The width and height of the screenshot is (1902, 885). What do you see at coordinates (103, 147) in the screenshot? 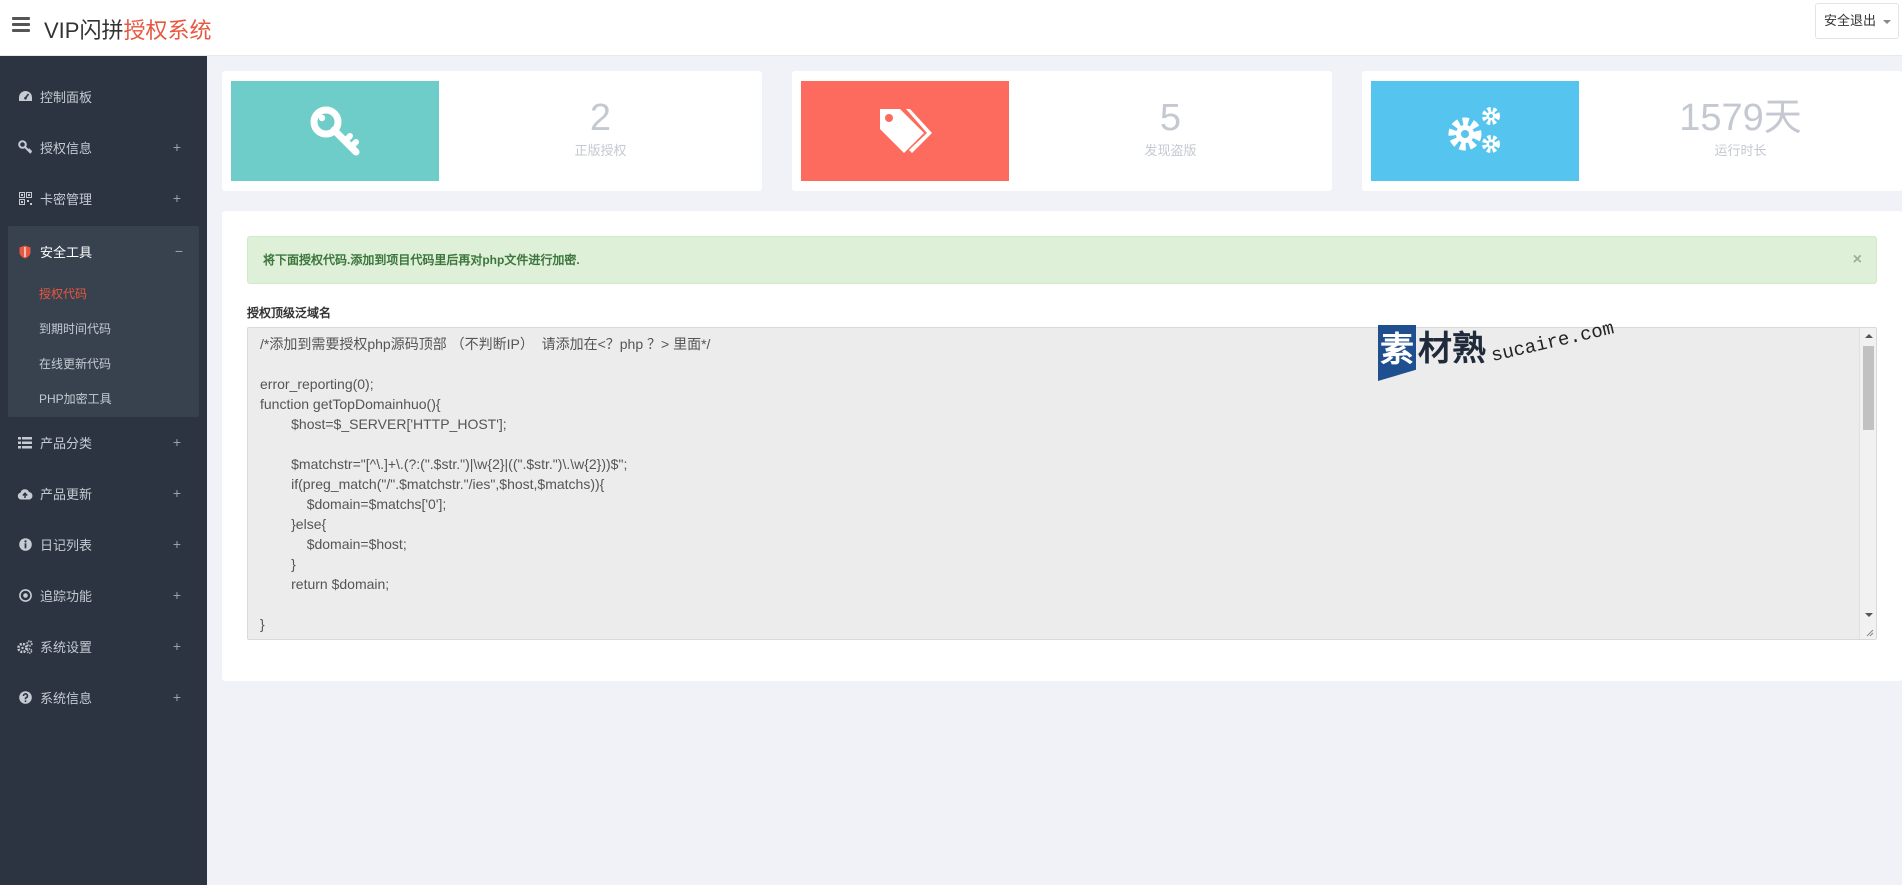
I see `sidebar-item-license-info: 授权信息 +` at bounding box center [103, 147].